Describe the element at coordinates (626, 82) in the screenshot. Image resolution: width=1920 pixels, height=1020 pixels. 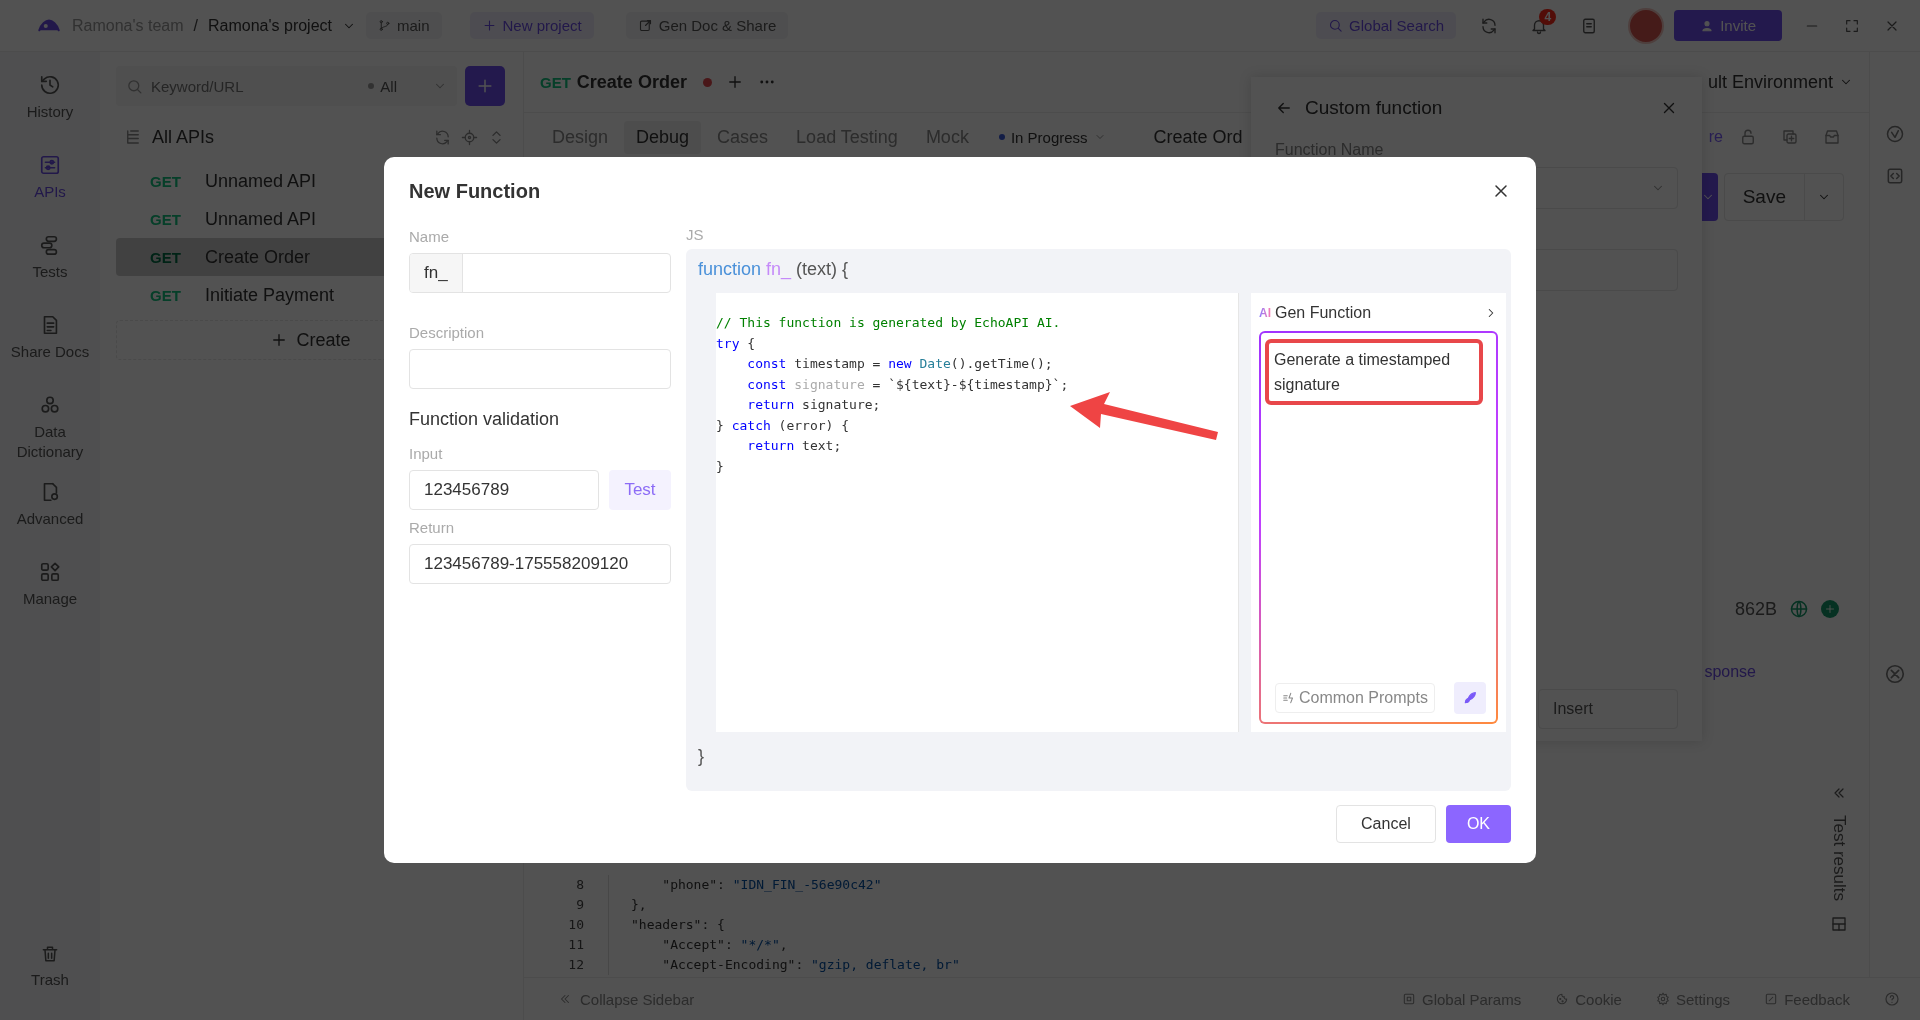
I see `request-tab: GET Create Order` at that location.